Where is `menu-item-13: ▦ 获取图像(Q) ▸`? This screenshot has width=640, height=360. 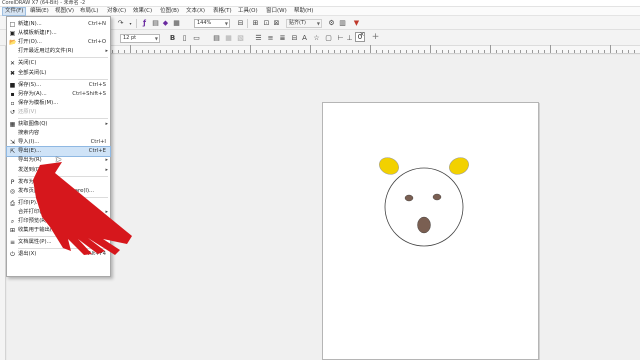
menu-item-13: ▦ 获取图像(Q) ▸ is located at coordinates (58, 124).